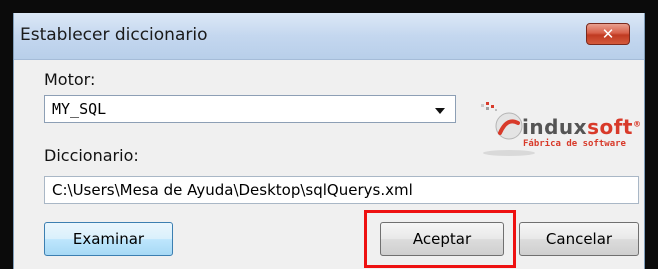 The width and height of the screenshot is (658, 269). I want to click on cancelar-button: Cancelar, so click(579, 239).